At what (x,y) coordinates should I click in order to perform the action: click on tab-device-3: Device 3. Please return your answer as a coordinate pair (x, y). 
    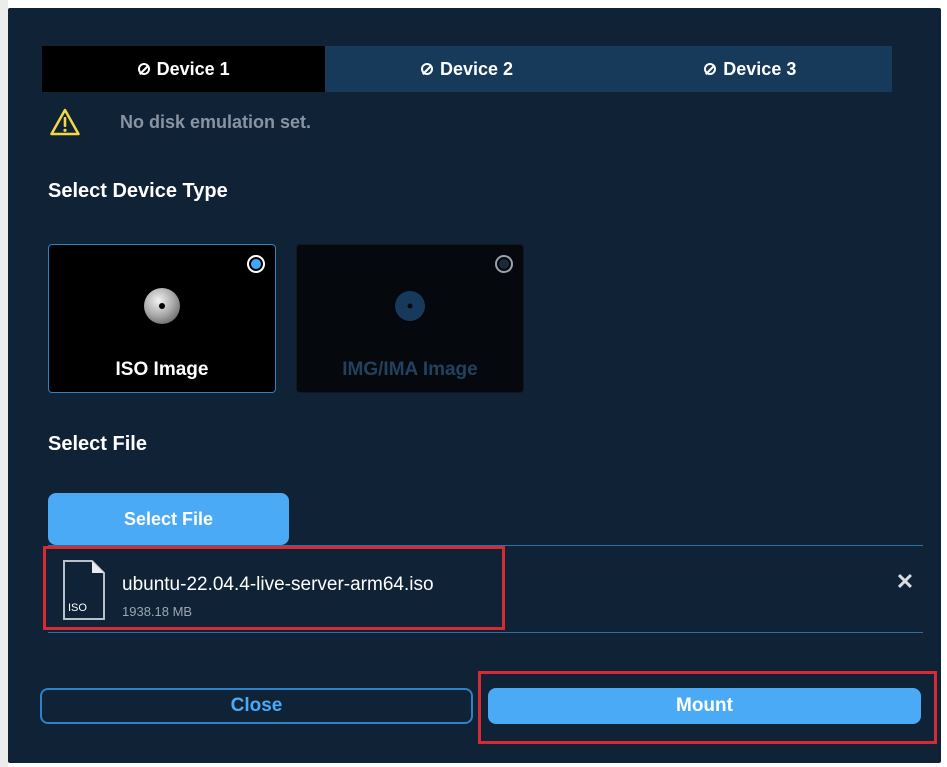
    Looking at the image, I should click on (750, 69).